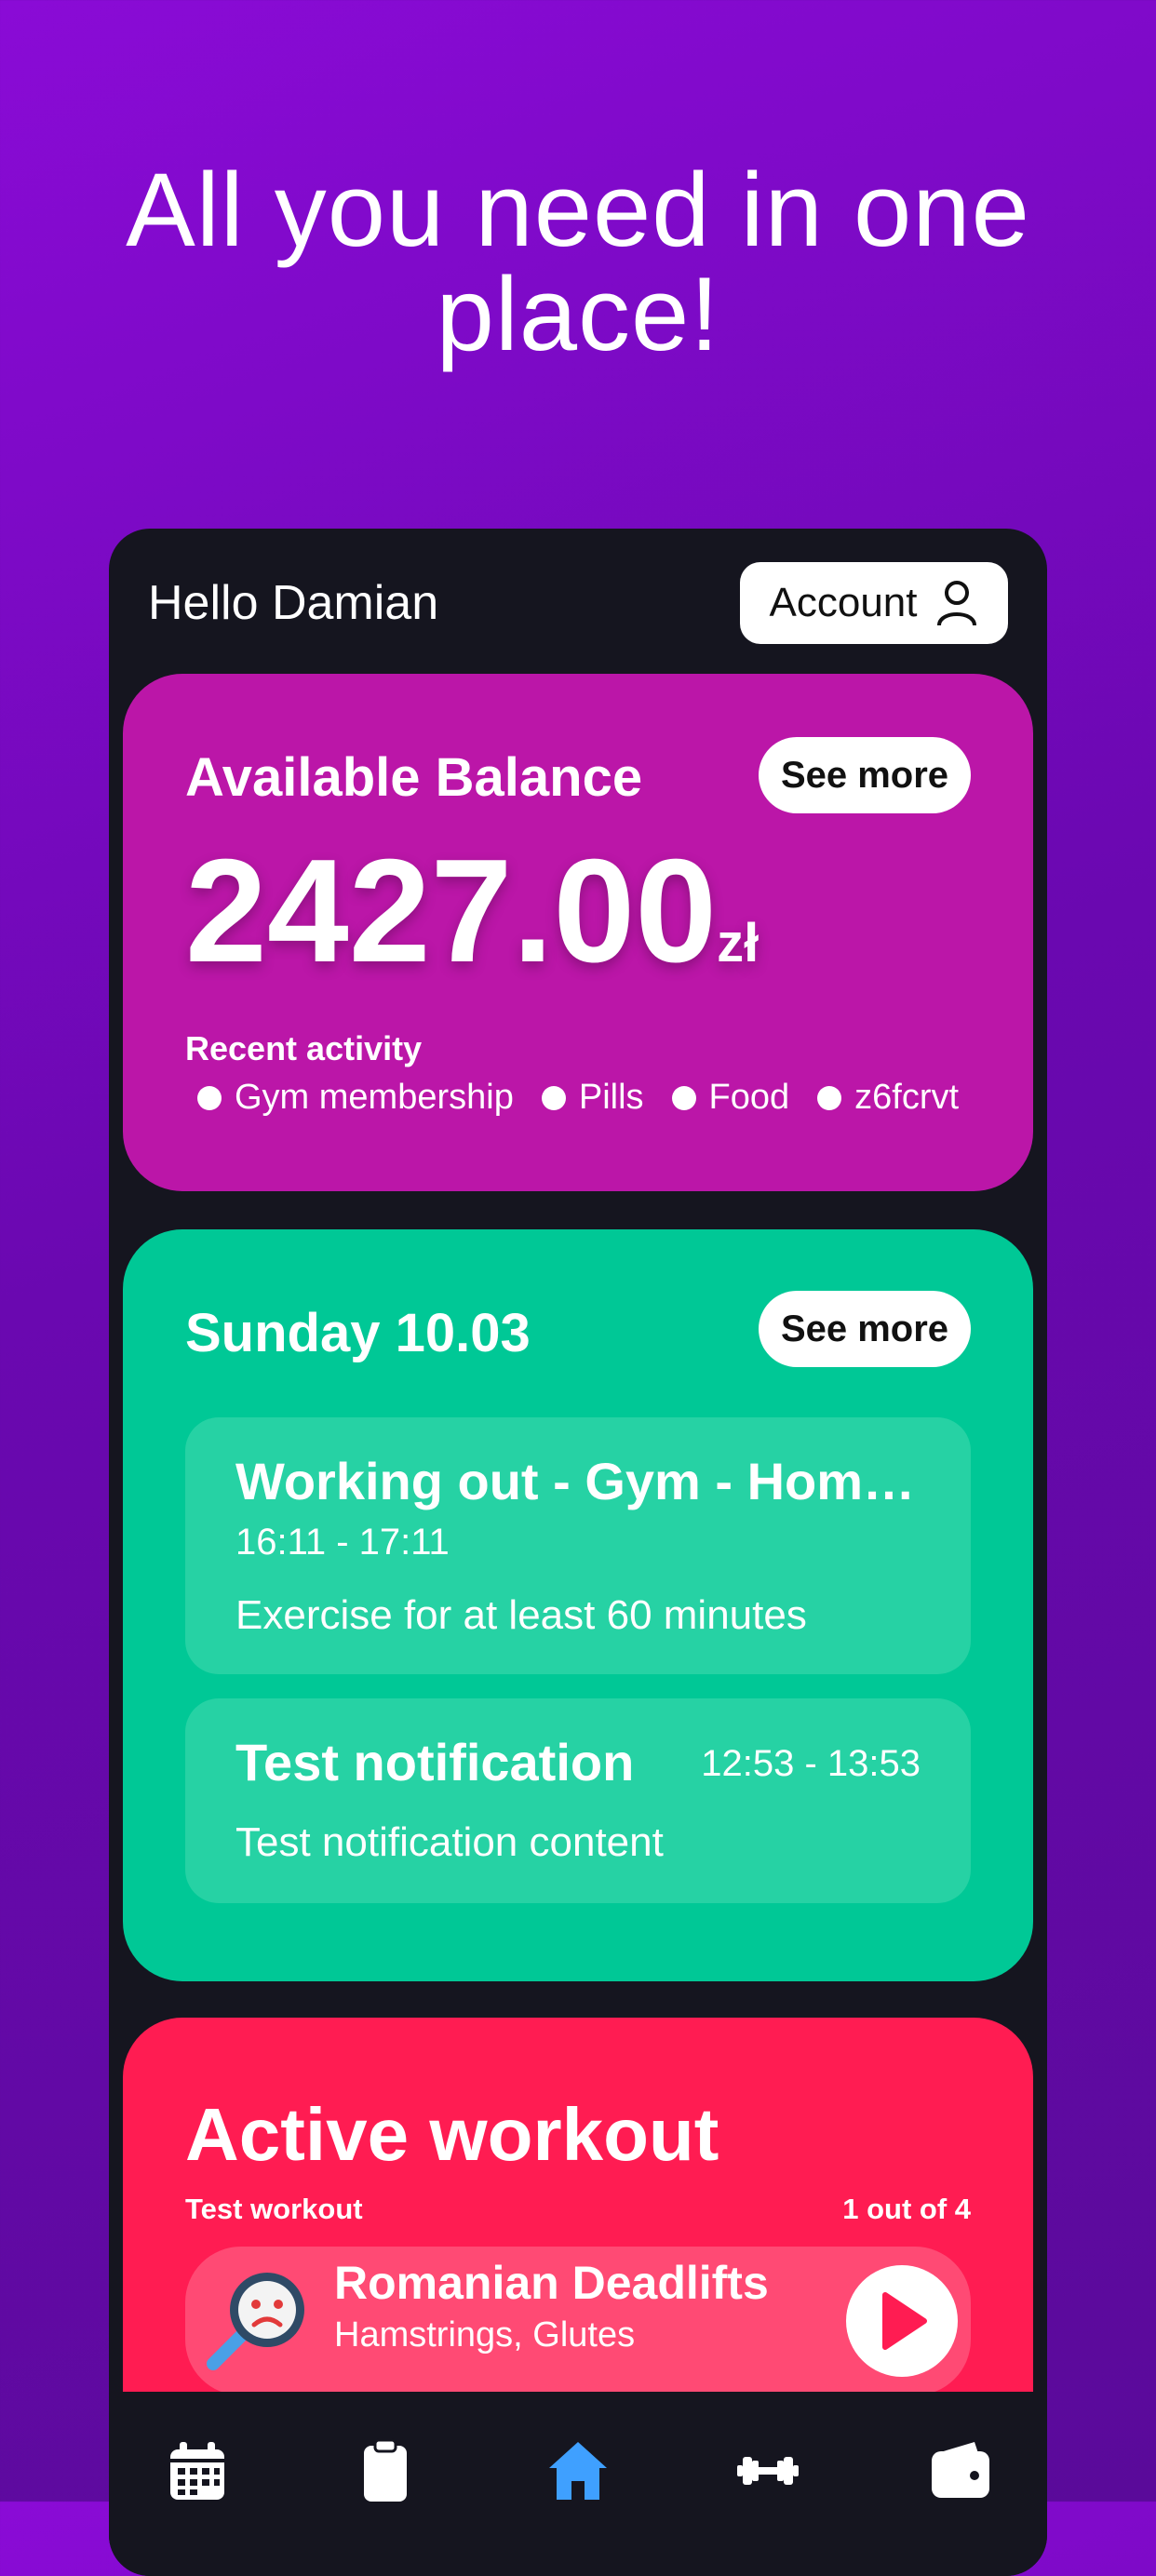 The image size is (1156, 2576). I want to click on wallet-icon, so click(960, 2470).